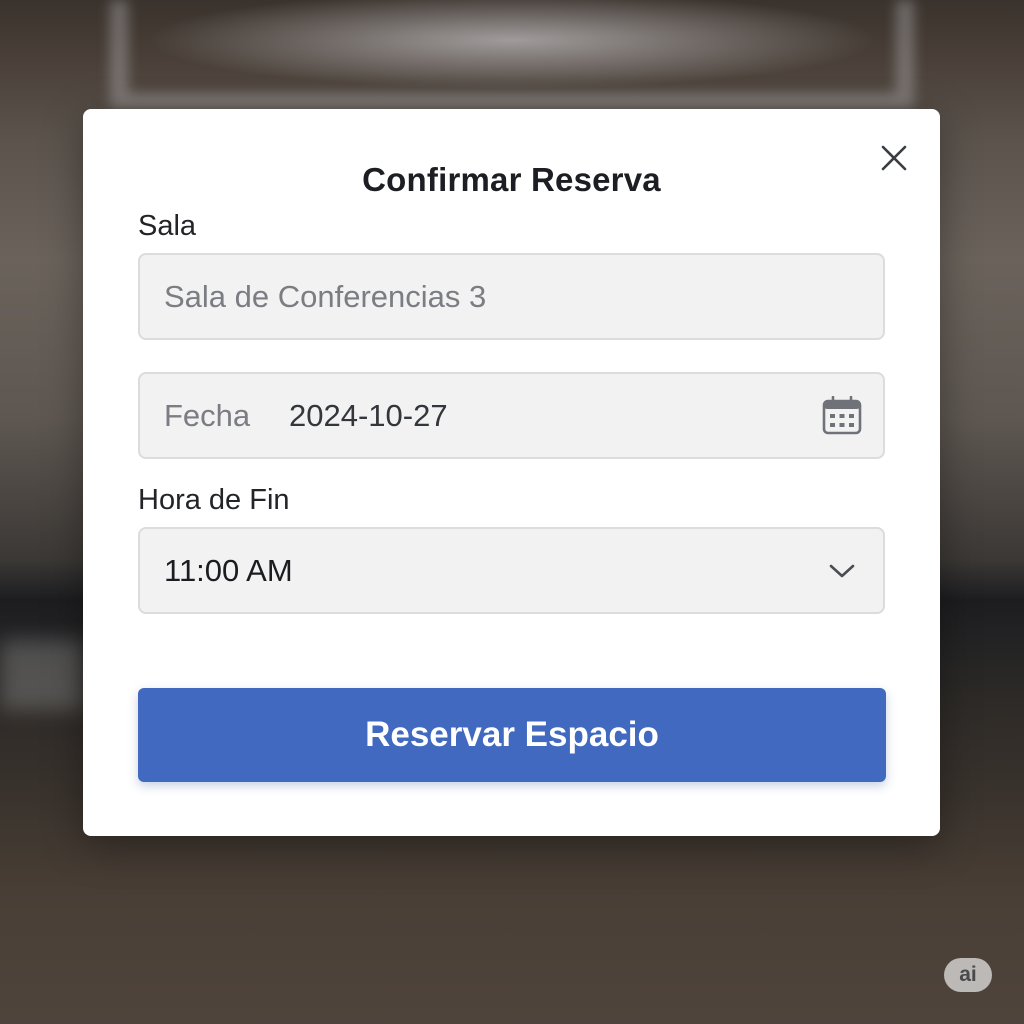 Image resolution: width=1024 pixels, height=1024 pixels. What do you see at coordinates (512, 735) in the screenshot?
I see `reserve-space-button: Reservar Espacio` at bounding box center [512, 735].